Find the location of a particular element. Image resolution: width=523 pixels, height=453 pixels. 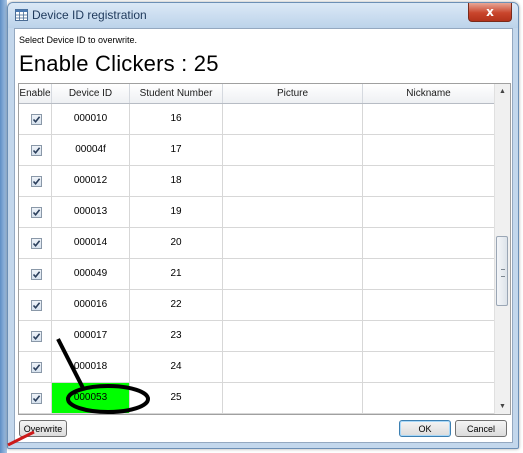

column-header-student-number: Student Number is located at coordinates (176, 93).